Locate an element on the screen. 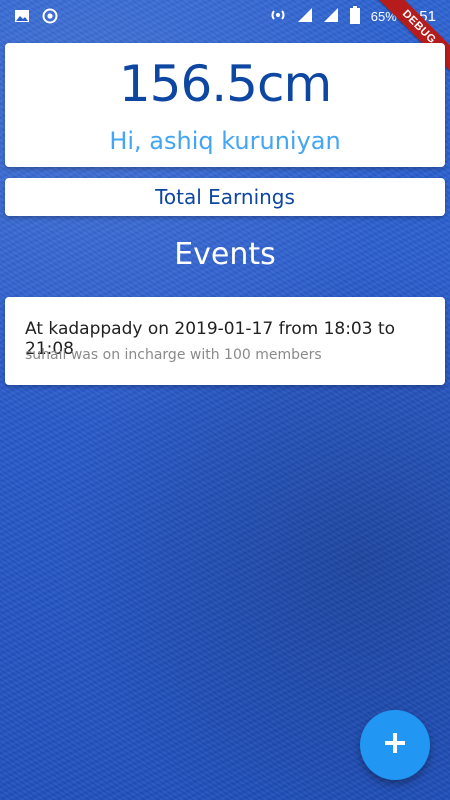 The height and width of the screenshot is (800, 450). record-icon is located at coordinates (50, 17).